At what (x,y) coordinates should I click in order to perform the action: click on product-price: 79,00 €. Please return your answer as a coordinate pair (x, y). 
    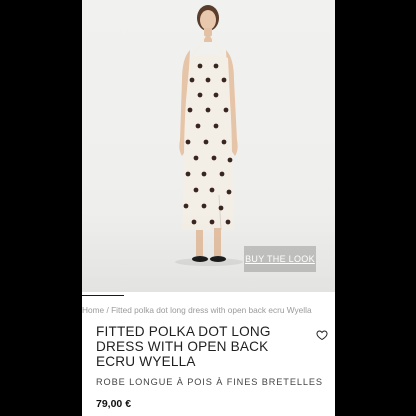
    Looking at the image, I should click on (114, 404).